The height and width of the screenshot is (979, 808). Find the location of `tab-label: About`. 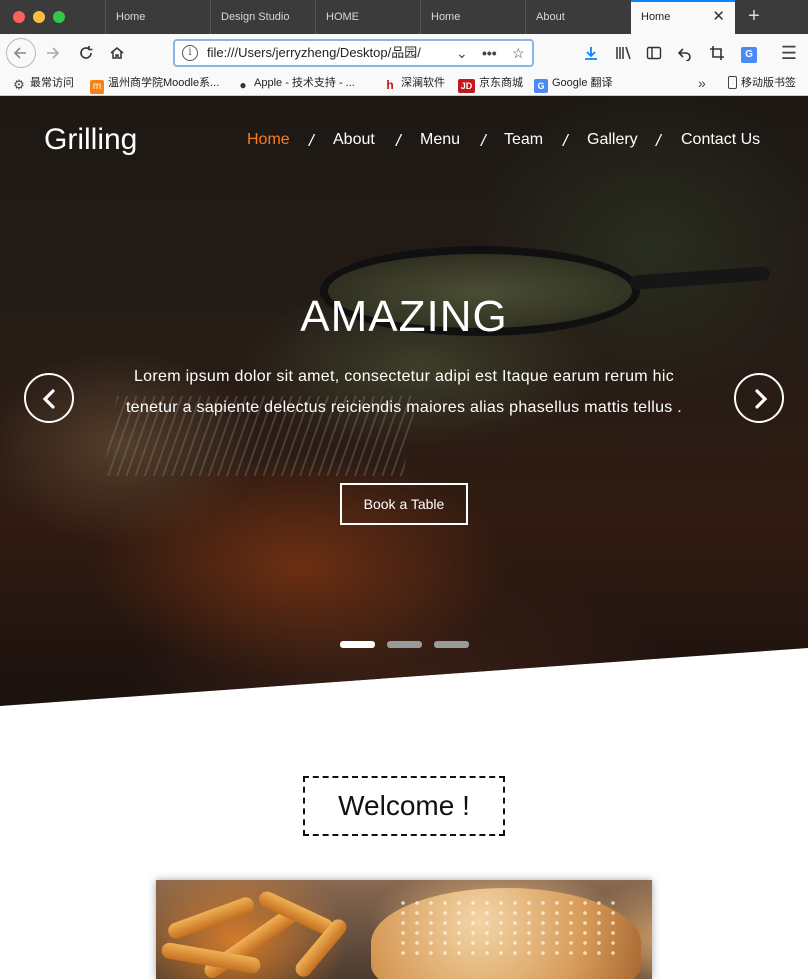

tab-label: About is located at coordinates (550, 17).